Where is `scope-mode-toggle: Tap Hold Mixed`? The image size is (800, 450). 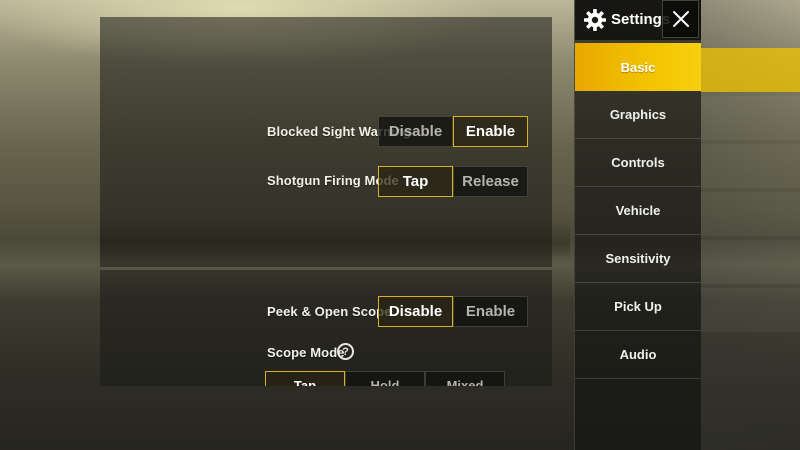
scope-mode-toggle: Tap Hold Mixed is located at coordinates (385, 378).